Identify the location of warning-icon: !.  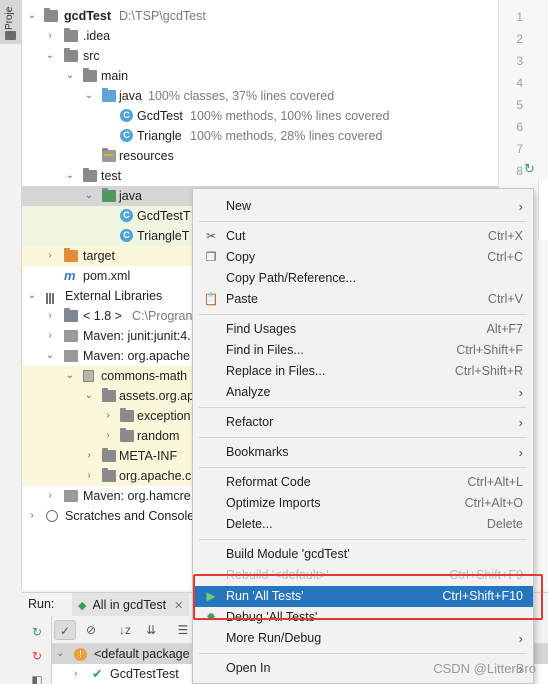
(80, 654).